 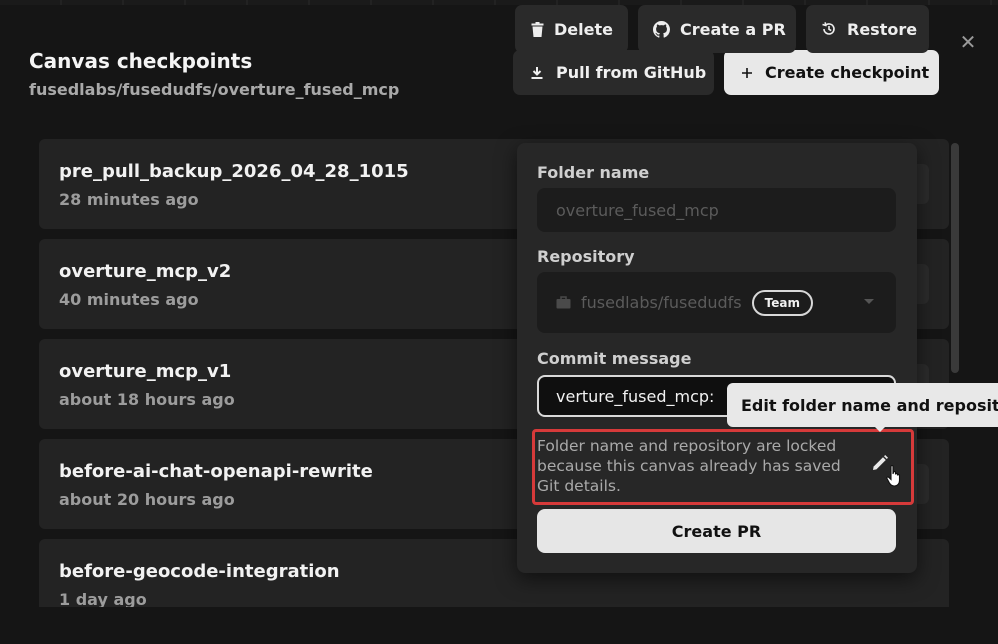 I want to click on checkpoint-time: about 20 hours ago, so click(x=147, y=499).